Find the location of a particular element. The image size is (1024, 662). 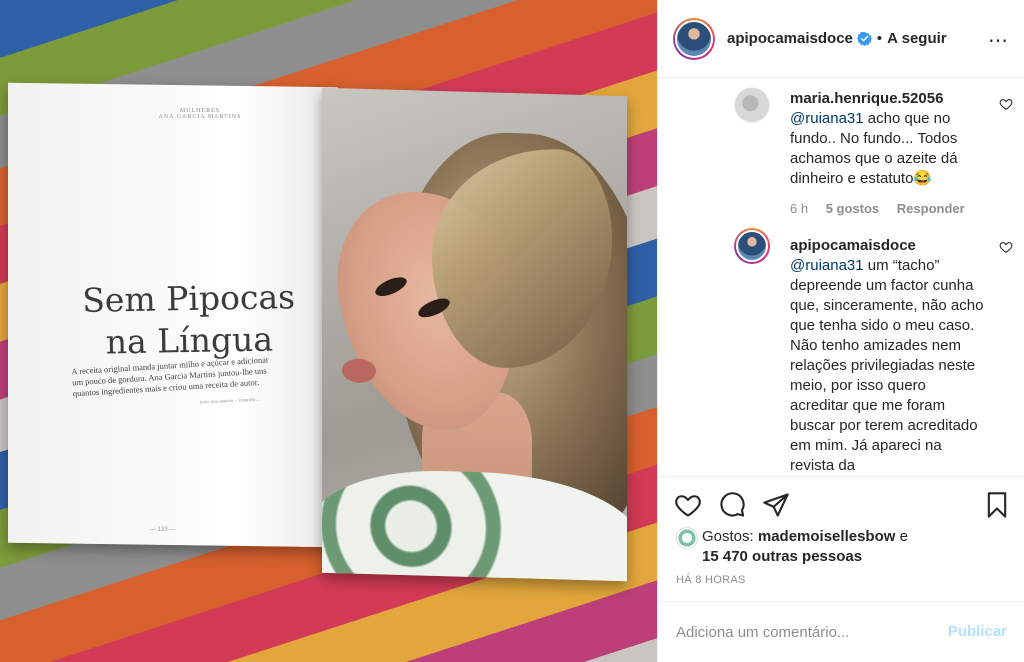

post-actions-bar is located at coordinates (841, 503).